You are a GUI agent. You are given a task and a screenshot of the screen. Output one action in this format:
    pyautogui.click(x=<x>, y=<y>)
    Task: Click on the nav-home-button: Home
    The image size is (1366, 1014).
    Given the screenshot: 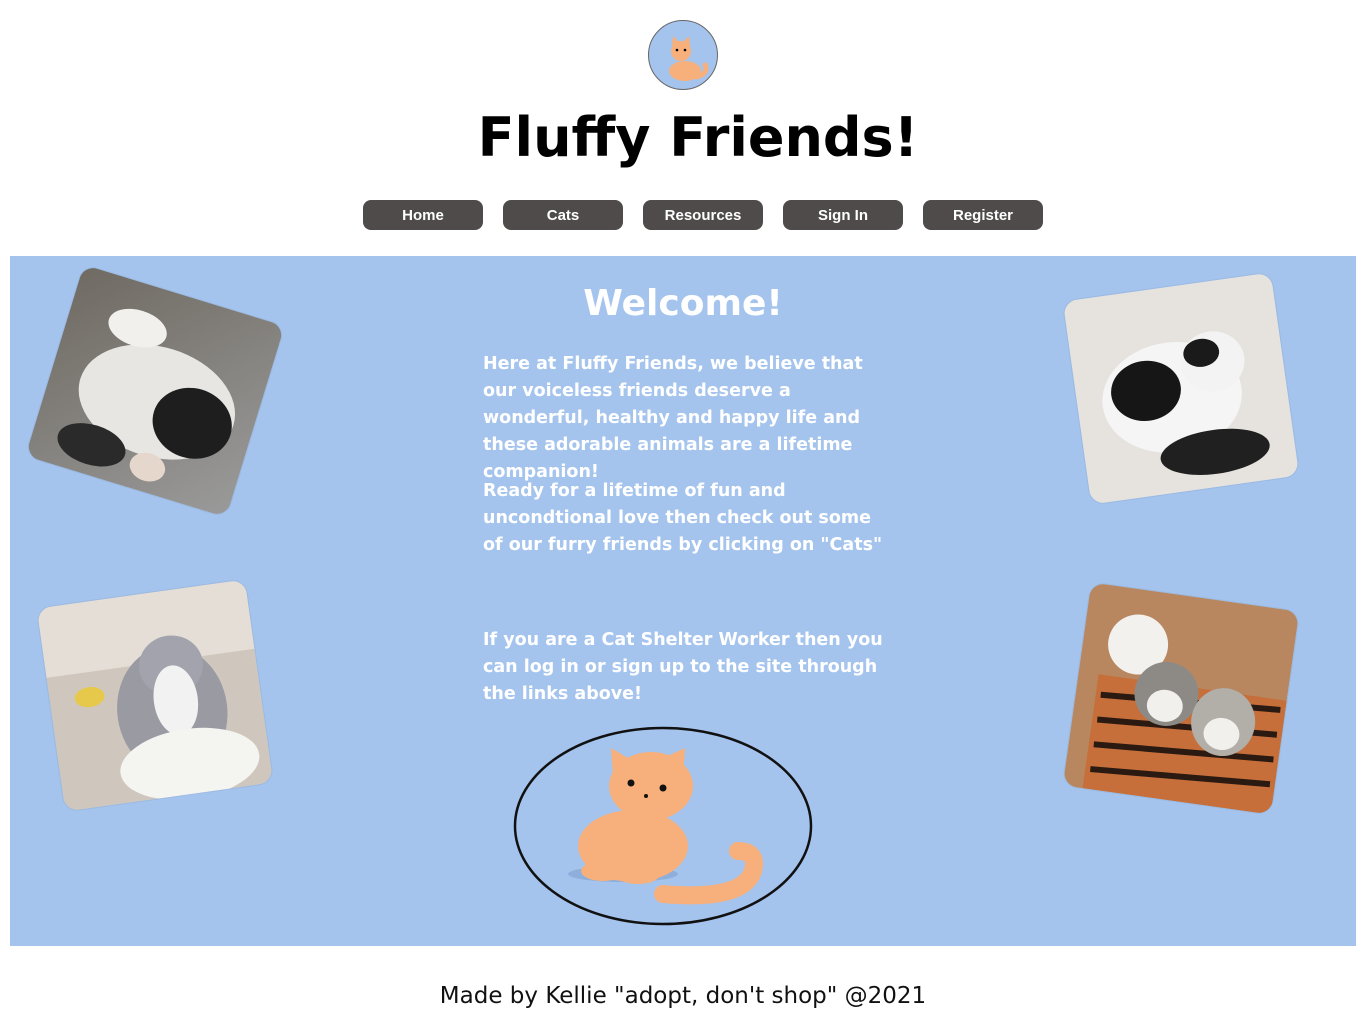 What is the action you would take?
    pyautogui.click(x=423, y=215)
    